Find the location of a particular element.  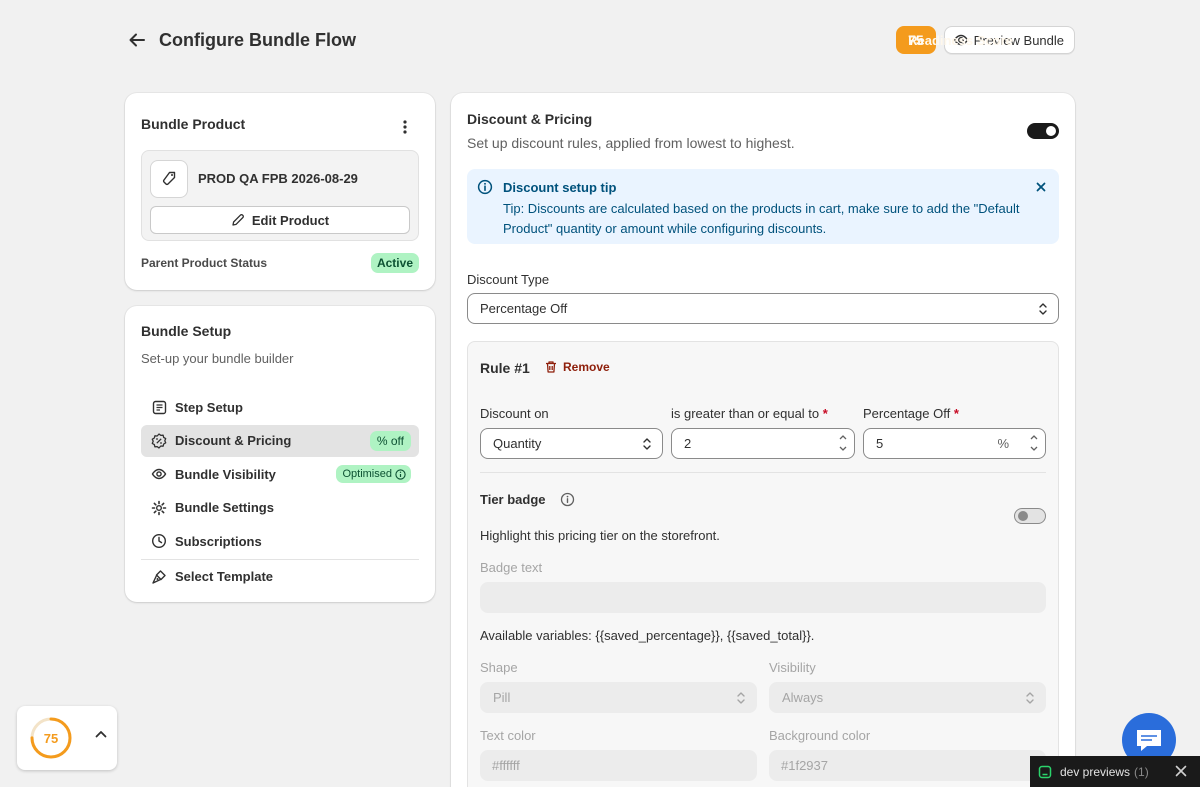

nav-item-label: Bundle Visibility is located at coordinates (225, 474).